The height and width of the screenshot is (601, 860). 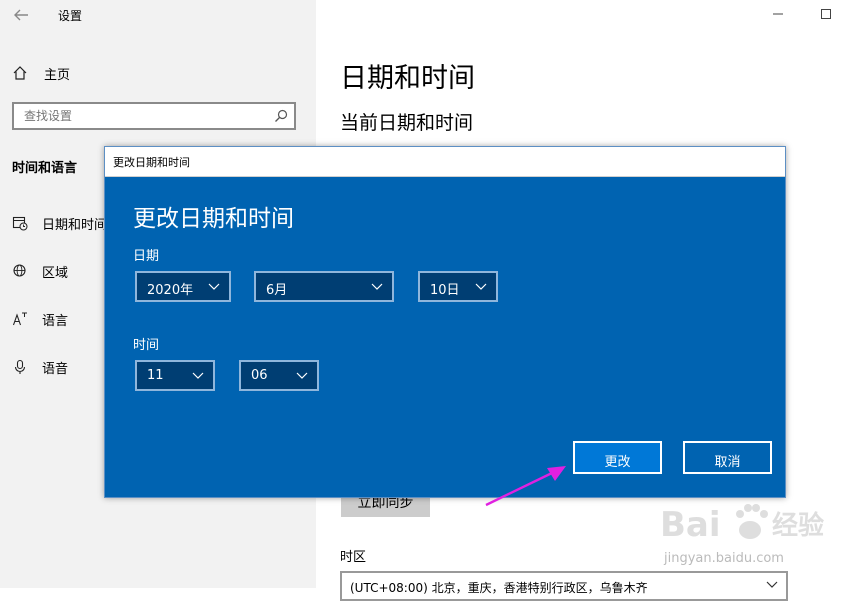 I want to click on year-dropdown: 2020年, so click(x=183, y=286).